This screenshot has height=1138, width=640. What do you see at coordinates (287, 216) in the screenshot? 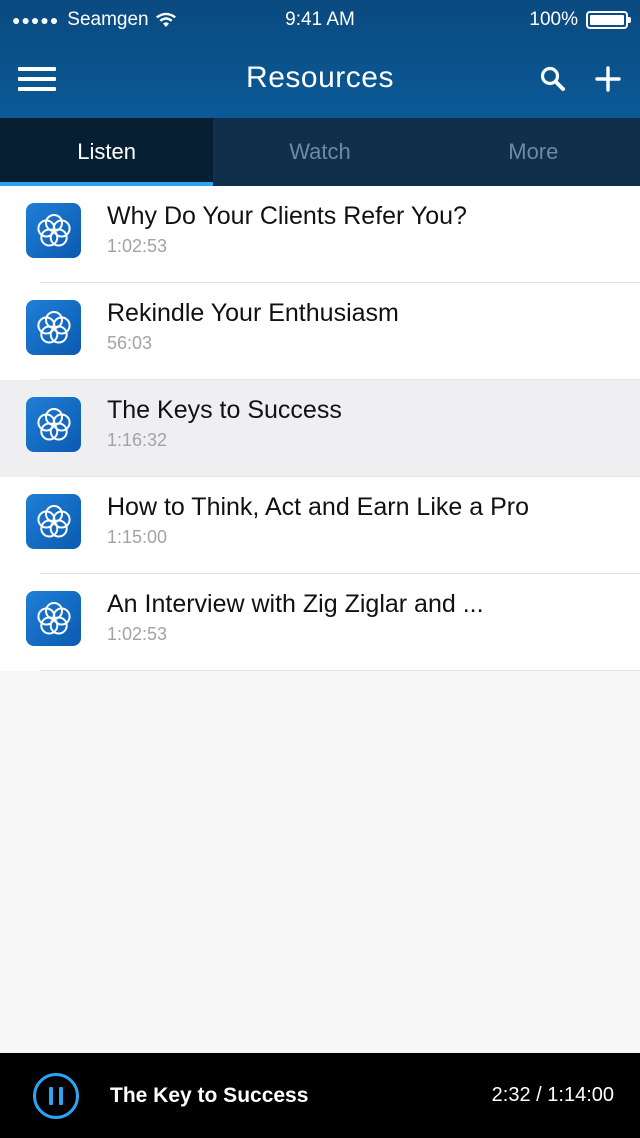
I see `item-title: Why Do Your Clients Refer You?` at bounding box center [287, 216].